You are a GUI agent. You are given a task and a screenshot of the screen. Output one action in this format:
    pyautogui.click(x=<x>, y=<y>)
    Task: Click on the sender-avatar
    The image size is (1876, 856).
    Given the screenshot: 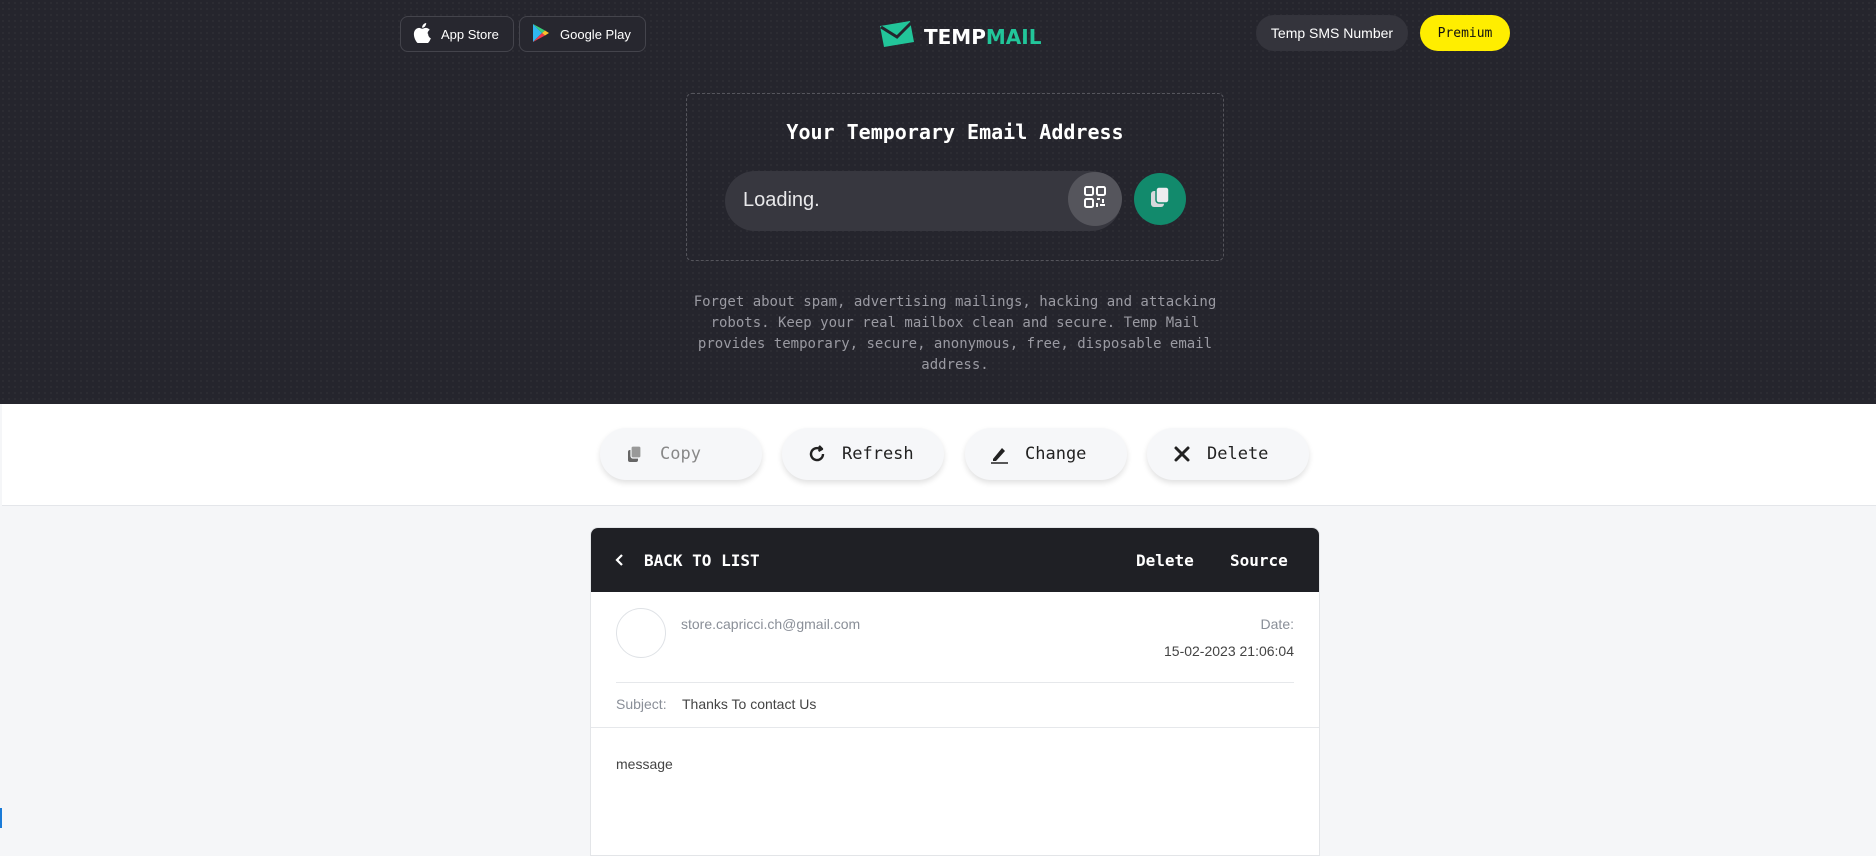 What is the action you would take?
    pyautogui.click(x=641, y=633)
    